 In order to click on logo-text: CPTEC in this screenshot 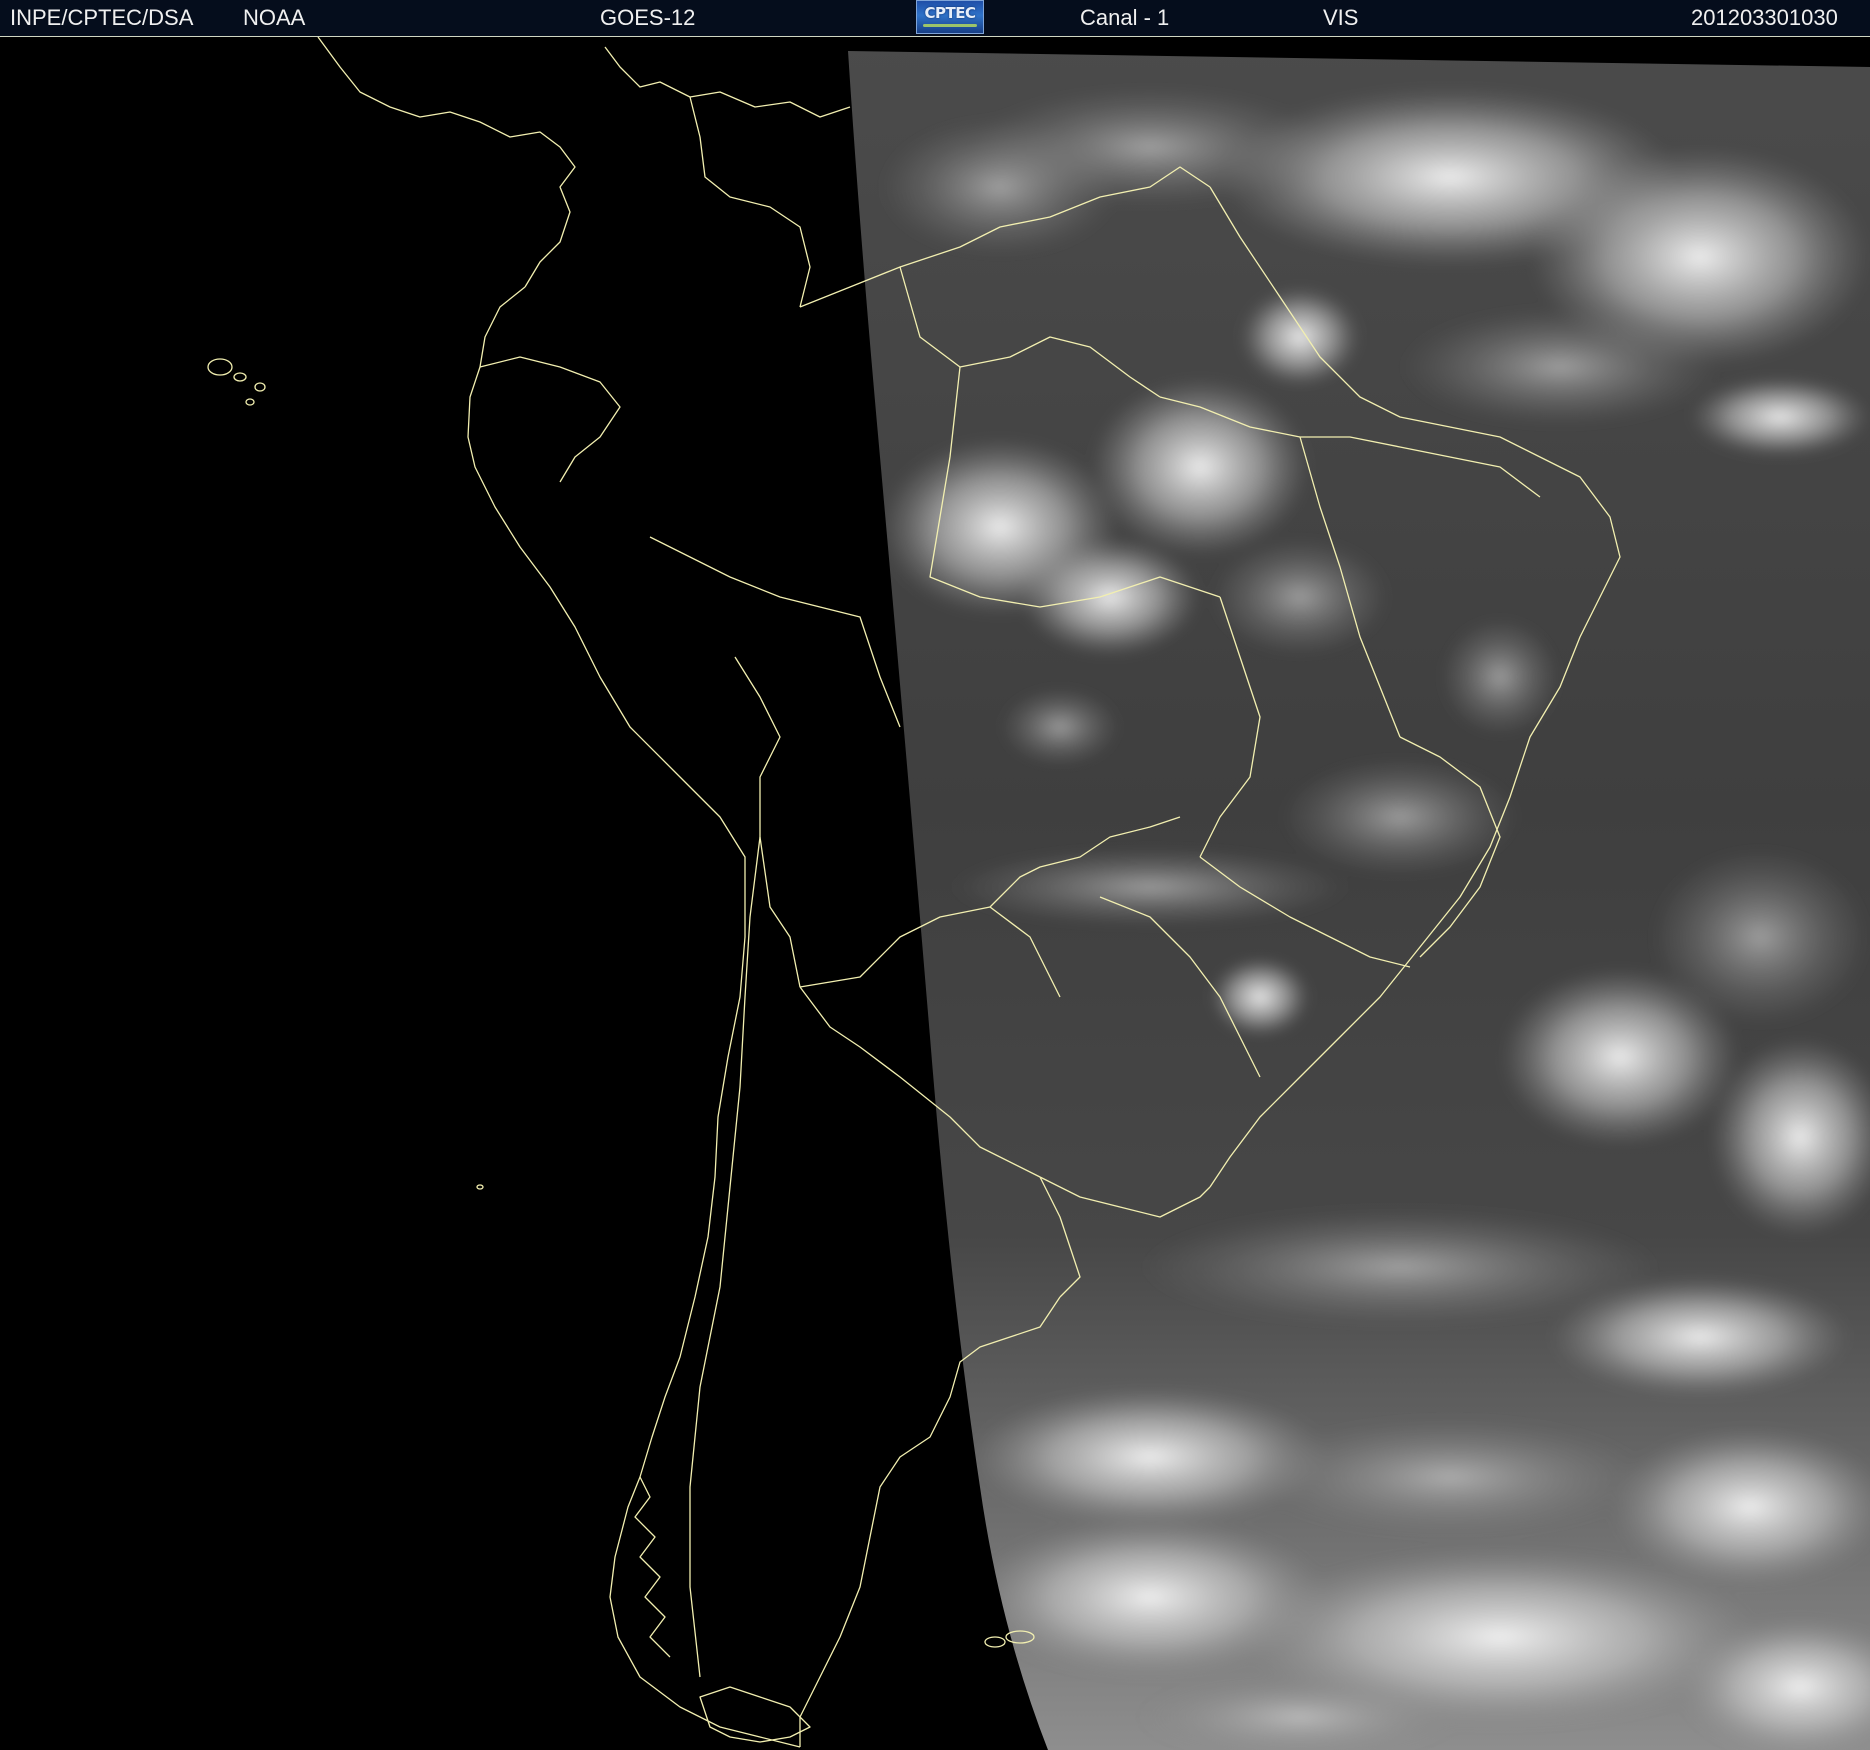, I will do `click(950, 13)`.